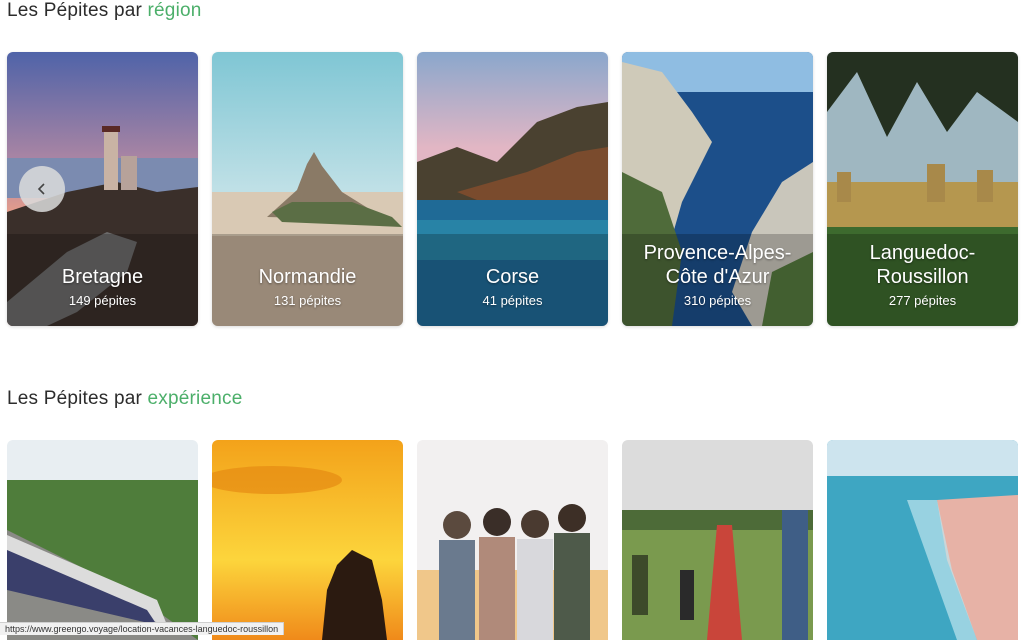  Describe the element at coordinates (307, 277) in the screenshot. I see `region-name: Normandie` at that location.